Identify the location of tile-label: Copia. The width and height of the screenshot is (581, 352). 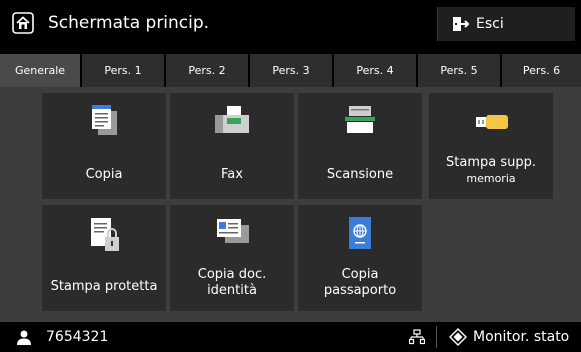
(104, 174).